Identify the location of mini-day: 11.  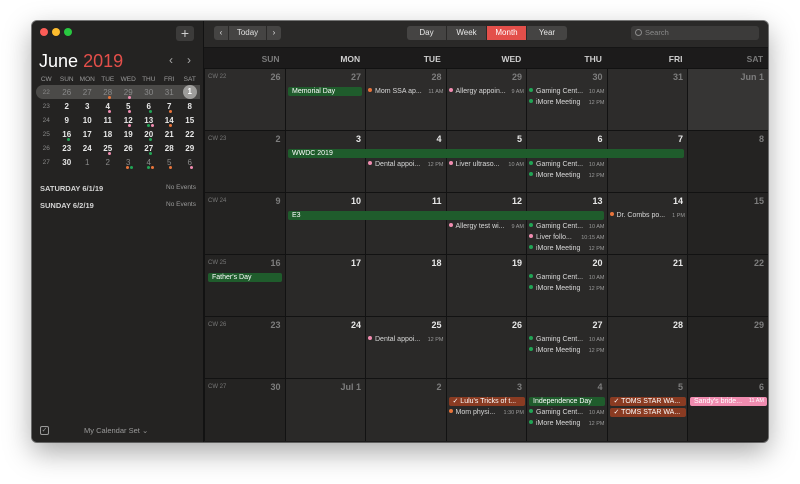
(108, 120).